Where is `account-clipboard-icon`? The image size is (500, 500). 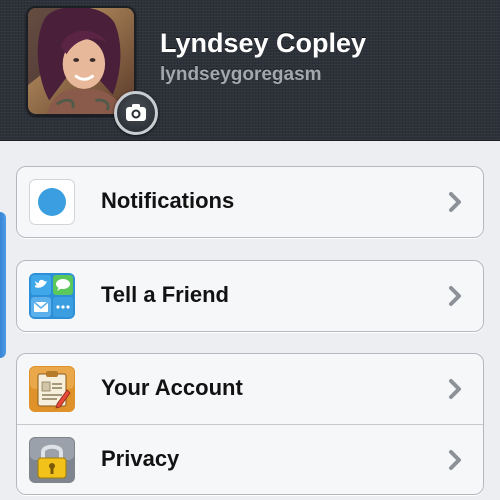 account-clipboard-icon is located at coordinates (52, 389).